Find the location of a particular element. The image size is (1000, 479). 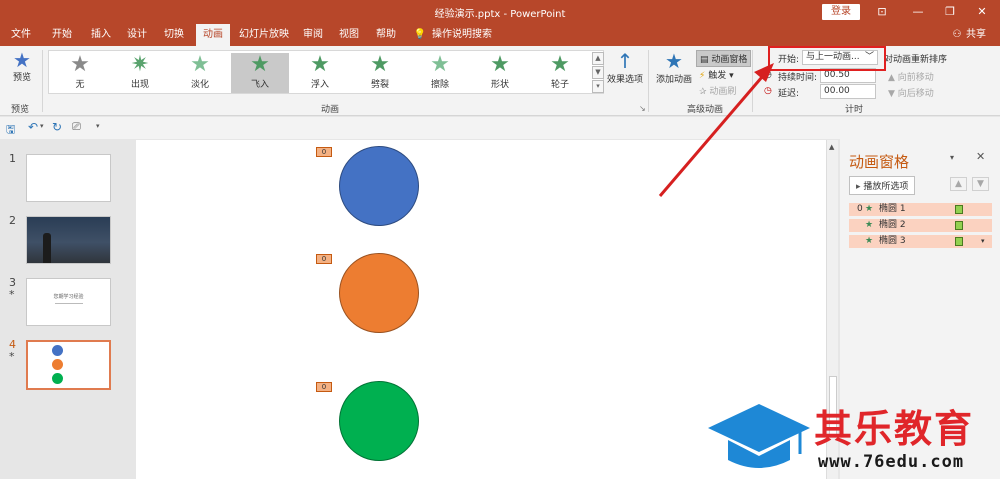

preview-button: ★ 预览 is located at coordinates (22, 66).